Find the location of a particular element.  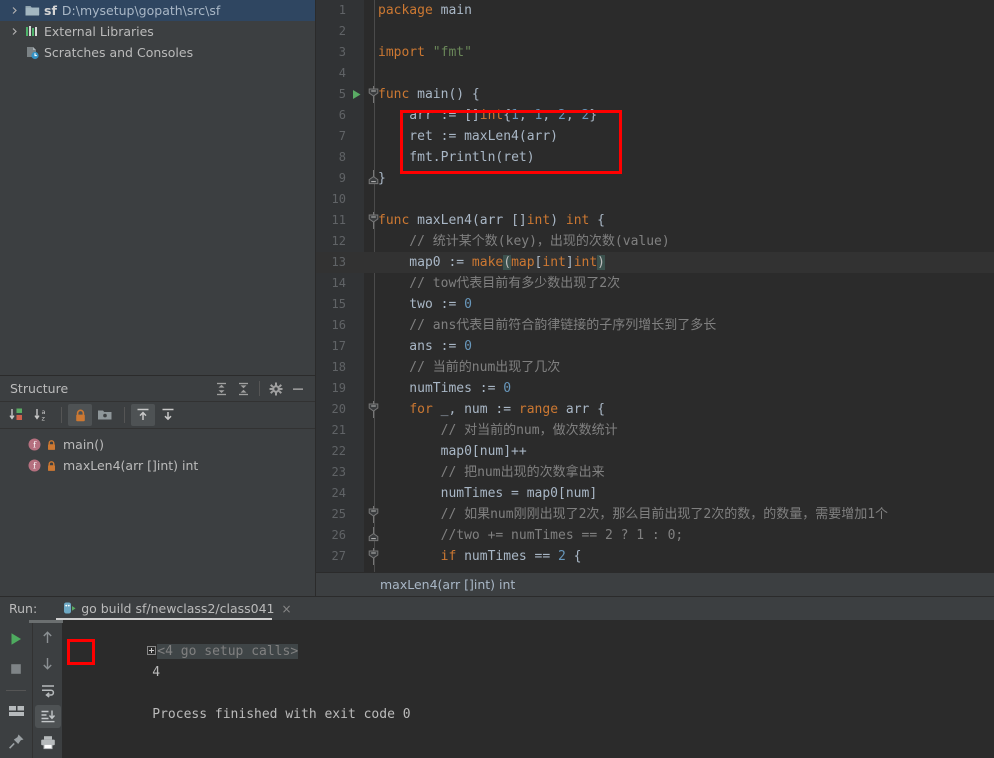

code-line: 11 func maxLen4(arr []int) int { is located at coordinates (655, 220).